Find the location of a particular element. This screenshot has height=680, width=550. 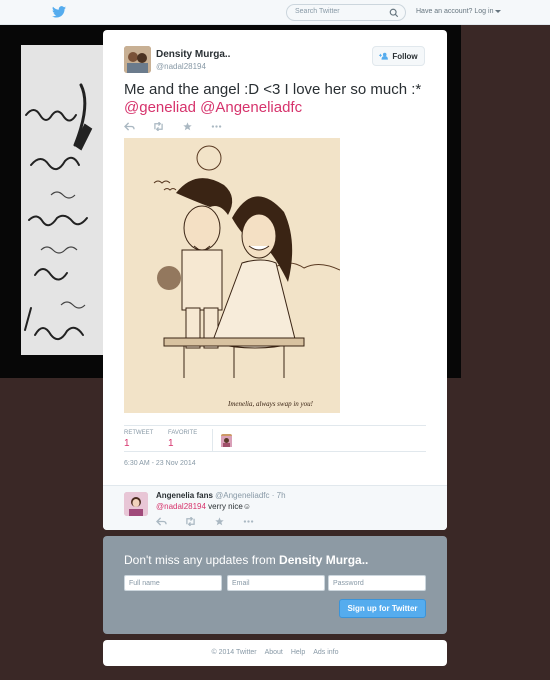

top-nav: Search Twitter Have an account? Log in is located at coordinates (275, 12).